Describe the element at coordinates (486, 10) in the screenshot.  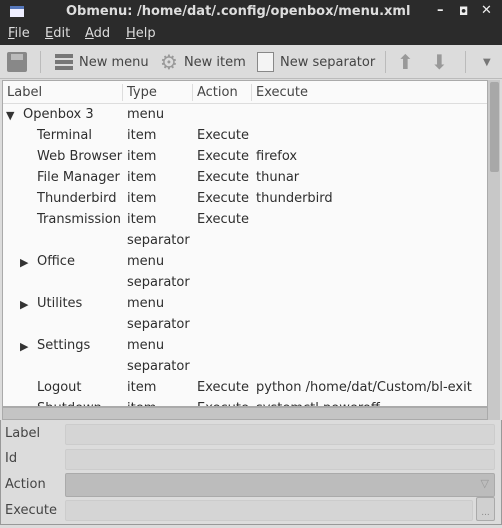
I see `close-button: ✕` at that location.